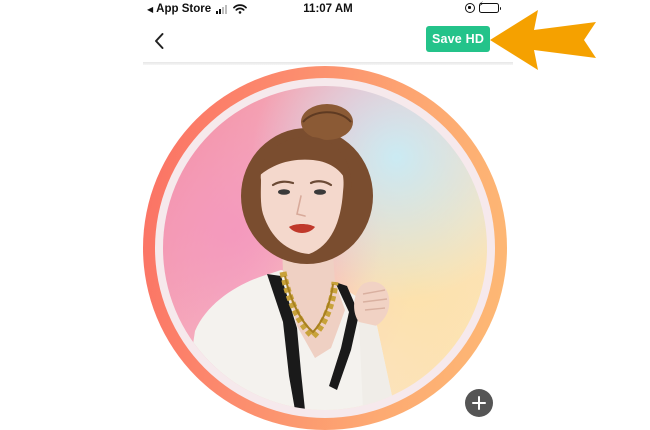  I want to click on status-bar: ◀ App Store 11:07 AM ⚡, so click(328, 10).